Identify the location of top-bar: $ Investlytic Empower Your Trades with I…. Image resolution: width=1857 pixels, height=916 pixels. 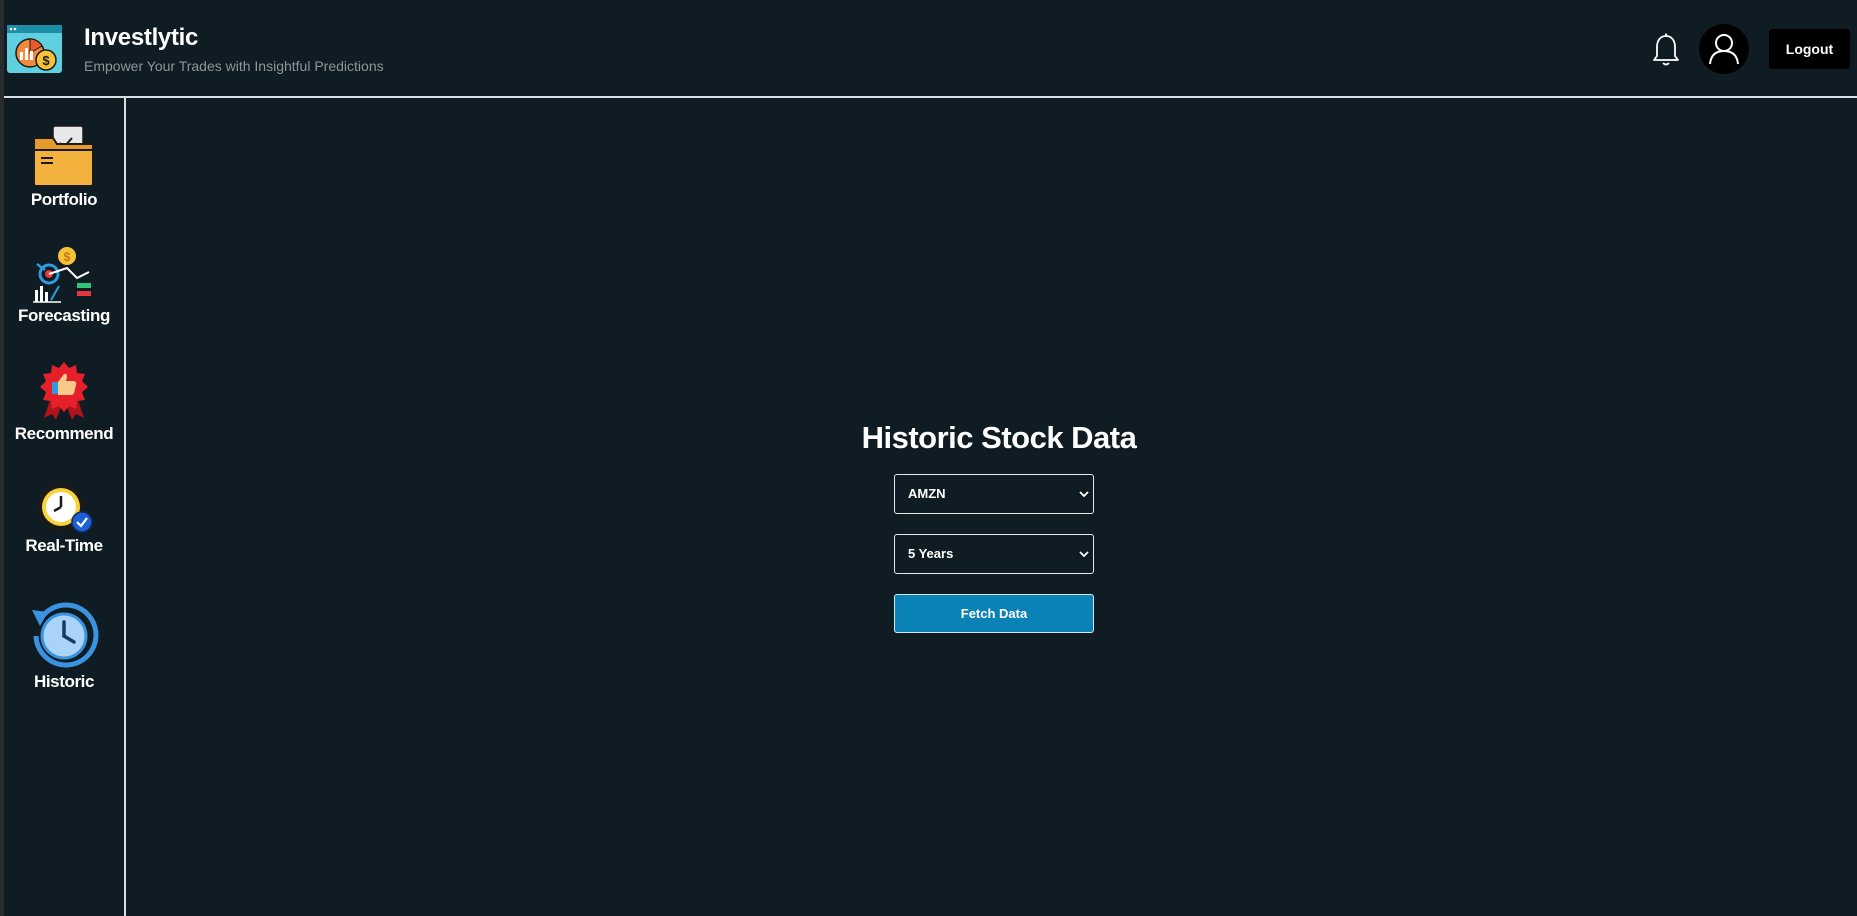
(930, 49).